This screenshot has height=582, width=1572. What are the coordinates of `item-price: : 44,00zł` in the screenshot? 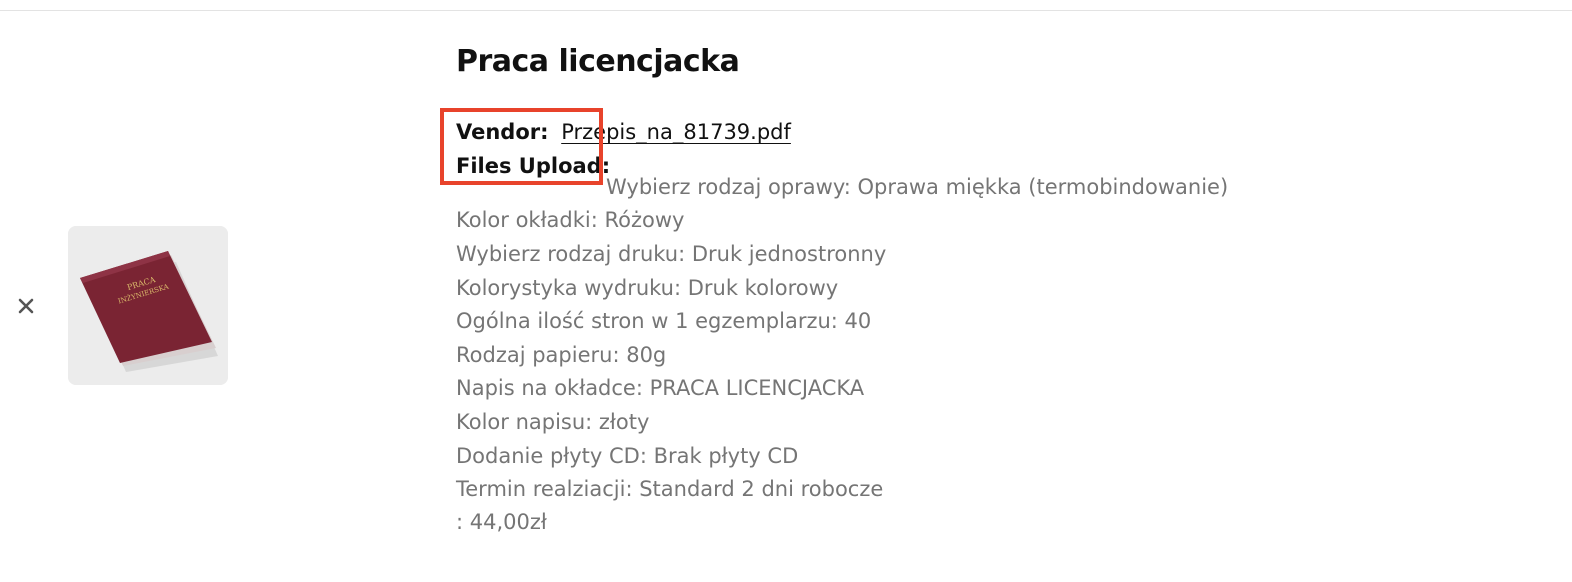 It's located at (501, 522).